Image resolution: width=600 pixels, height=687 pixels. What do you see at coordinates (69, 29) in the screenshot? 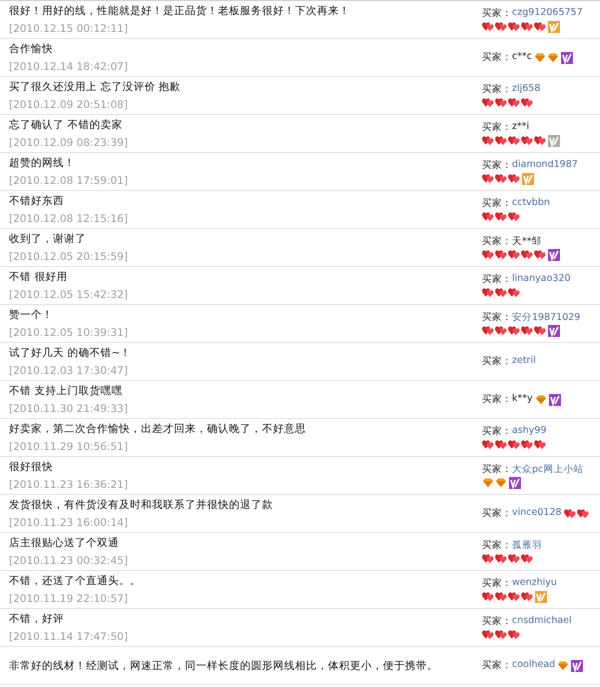
I see `review-time: [2010.12.15 00:12:11]` at bounding box center [69, 29].